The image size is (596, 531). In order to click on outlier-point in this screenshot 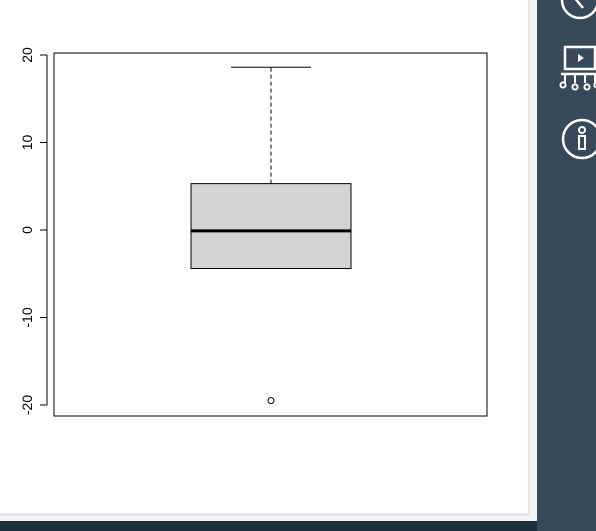, I will do `click(271, 401)`.